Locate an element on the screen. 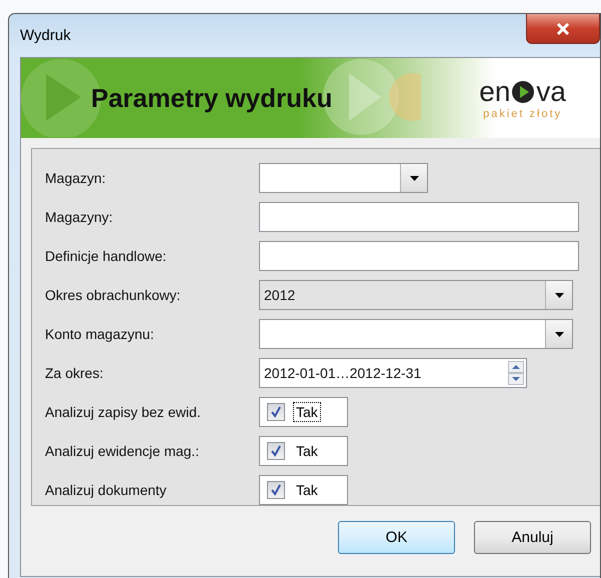  field-label: Magazyny: is located at coordinates (79, 217).